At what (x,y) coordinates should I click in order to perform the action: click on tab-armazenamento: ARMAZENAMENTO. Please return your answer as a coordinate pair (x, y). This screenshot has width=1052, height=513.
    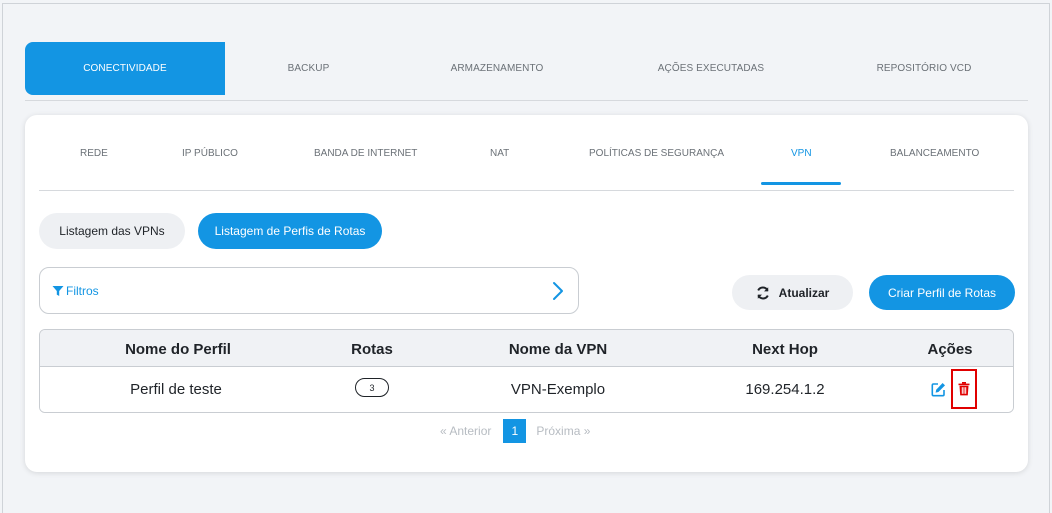
    Looking at the image, I should click on (497, 68).